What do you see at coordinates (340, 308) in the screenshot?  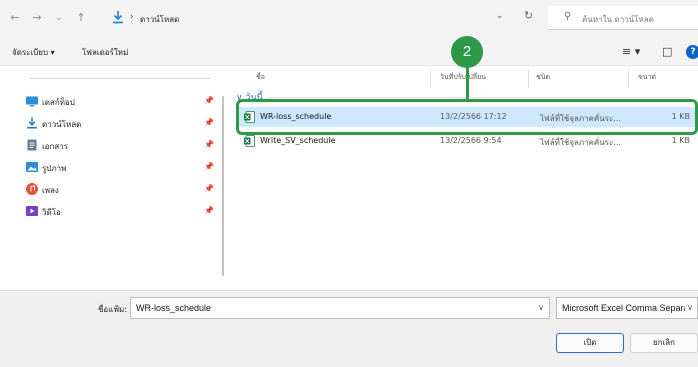 I see `filename-input: WR-loss_schedule ∨` at bounding box center [340, 308].